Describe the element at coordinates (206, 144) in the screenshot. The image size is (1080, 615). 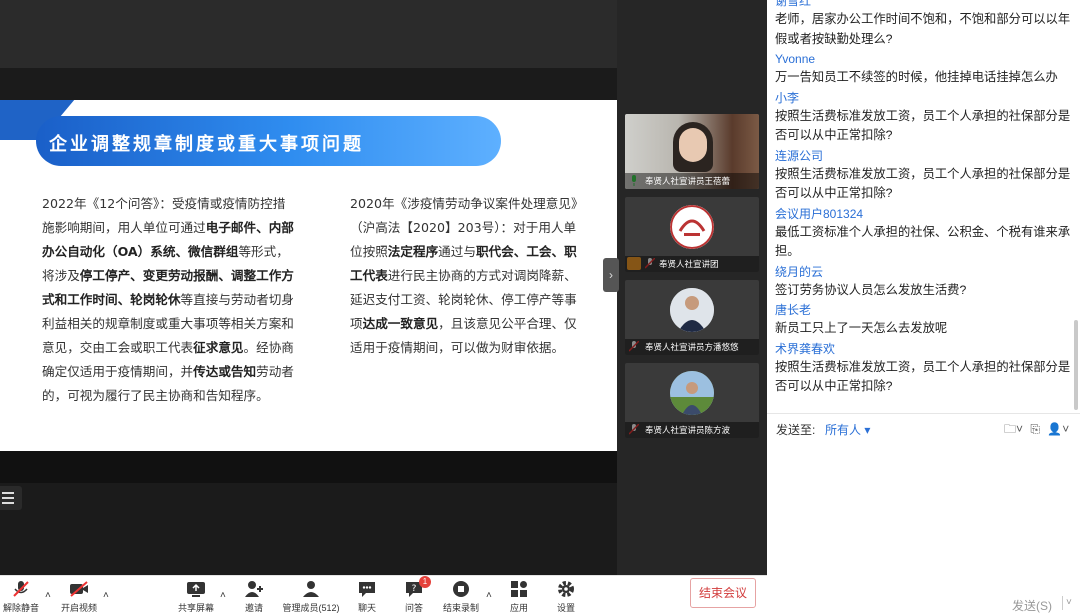
I see `slide-title: 企业调整规章制度或重大事项问题` at that location.